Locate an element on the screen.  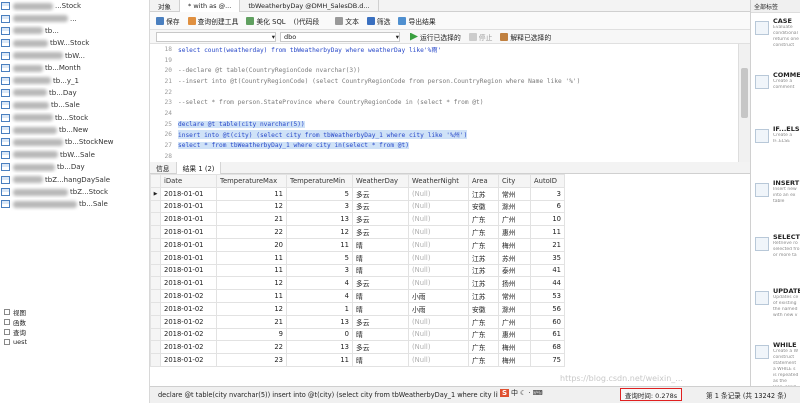
table-item: tb...Day is located at coordinates (74, 93).